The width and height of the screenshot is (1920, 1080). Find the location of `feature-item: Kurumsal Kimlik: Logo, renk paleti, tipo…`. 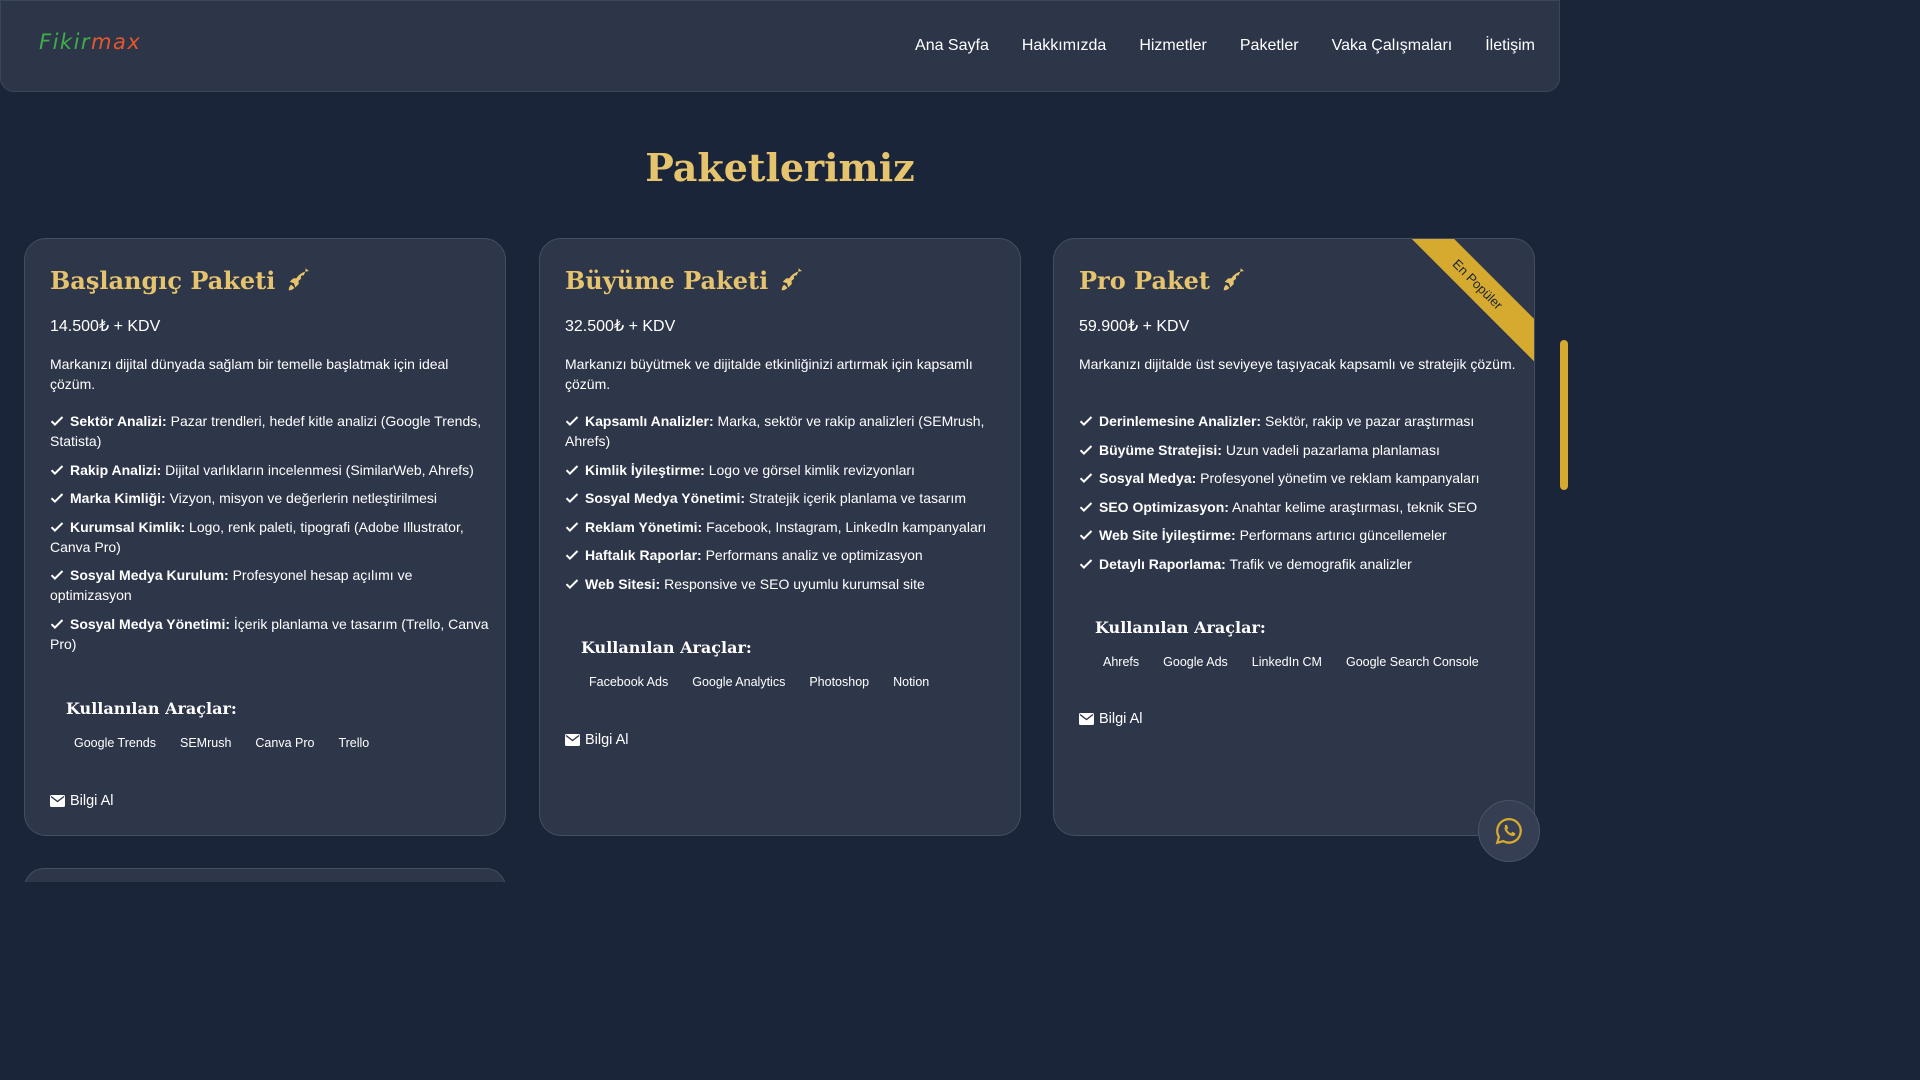

feature-item: Kurumsal Kimlik: Logo, renk paleti, tipo… is located at coordinates (270, 537).